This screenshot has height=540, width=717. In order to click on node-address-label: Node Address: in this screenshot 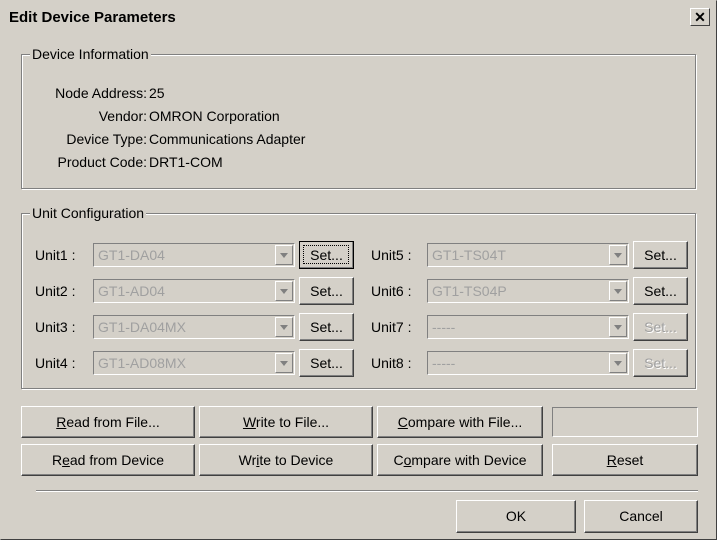, I will do `click(101, 93)`.